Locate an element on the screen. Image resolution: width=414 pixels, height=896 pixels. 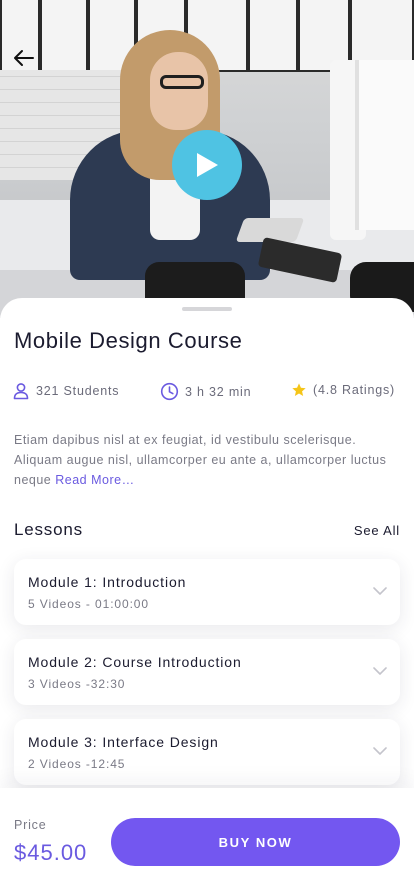
students-count: 321 Students is located at coordinates (78, 391).